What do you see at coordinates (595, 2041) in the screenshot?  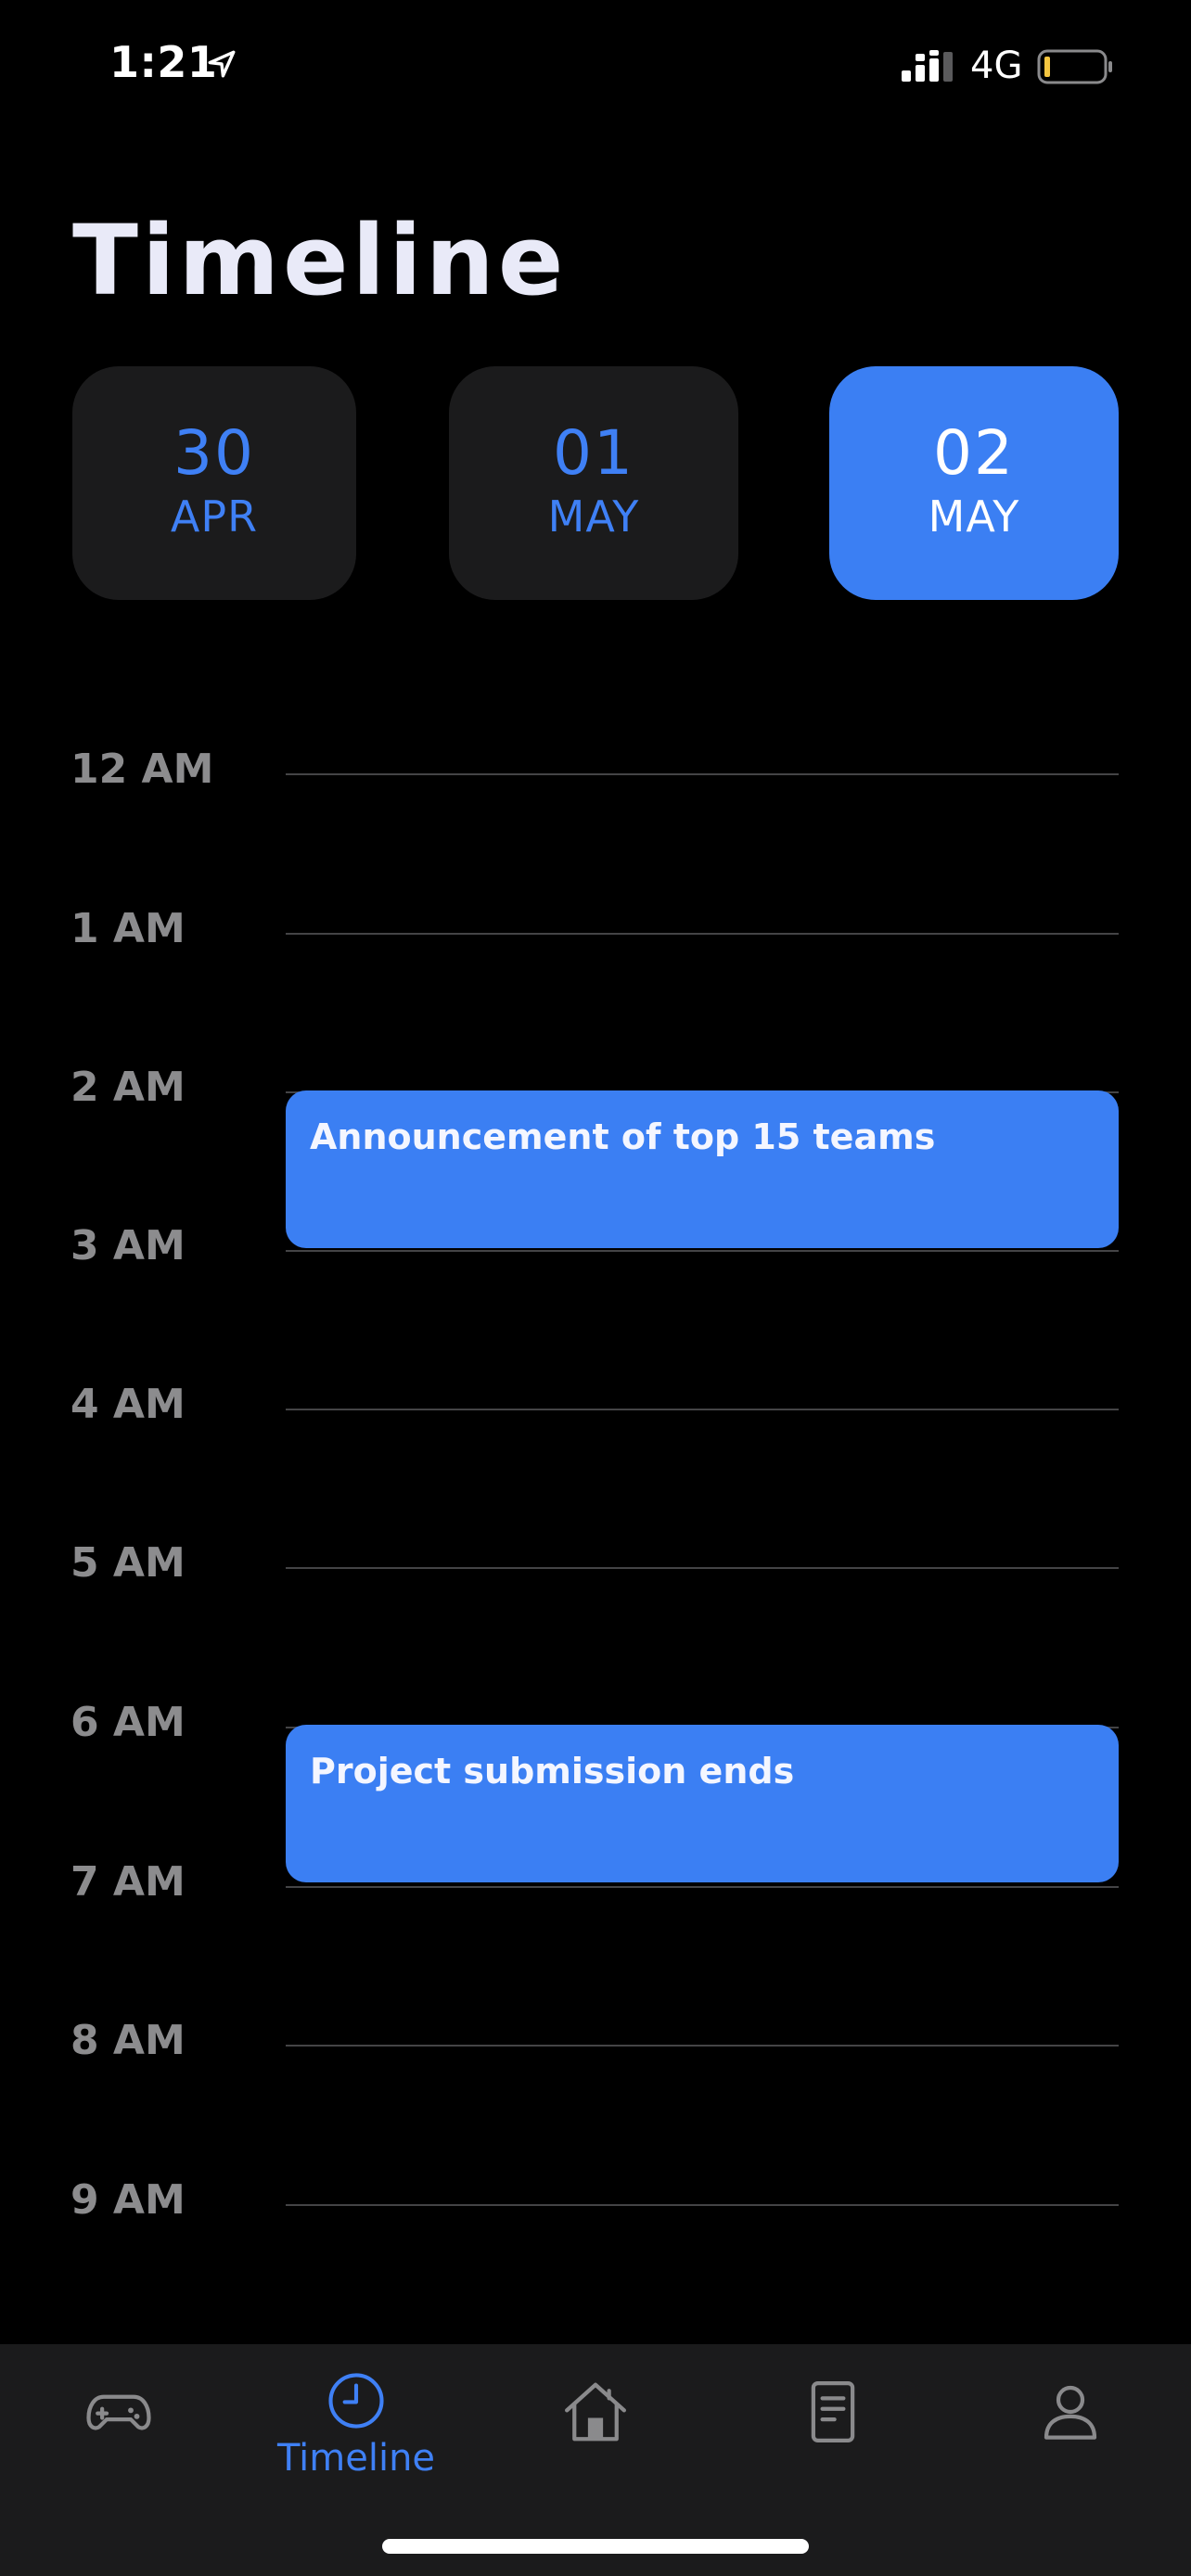 I see `hour-row: 8 AM` at bounding box center [595, 2041].